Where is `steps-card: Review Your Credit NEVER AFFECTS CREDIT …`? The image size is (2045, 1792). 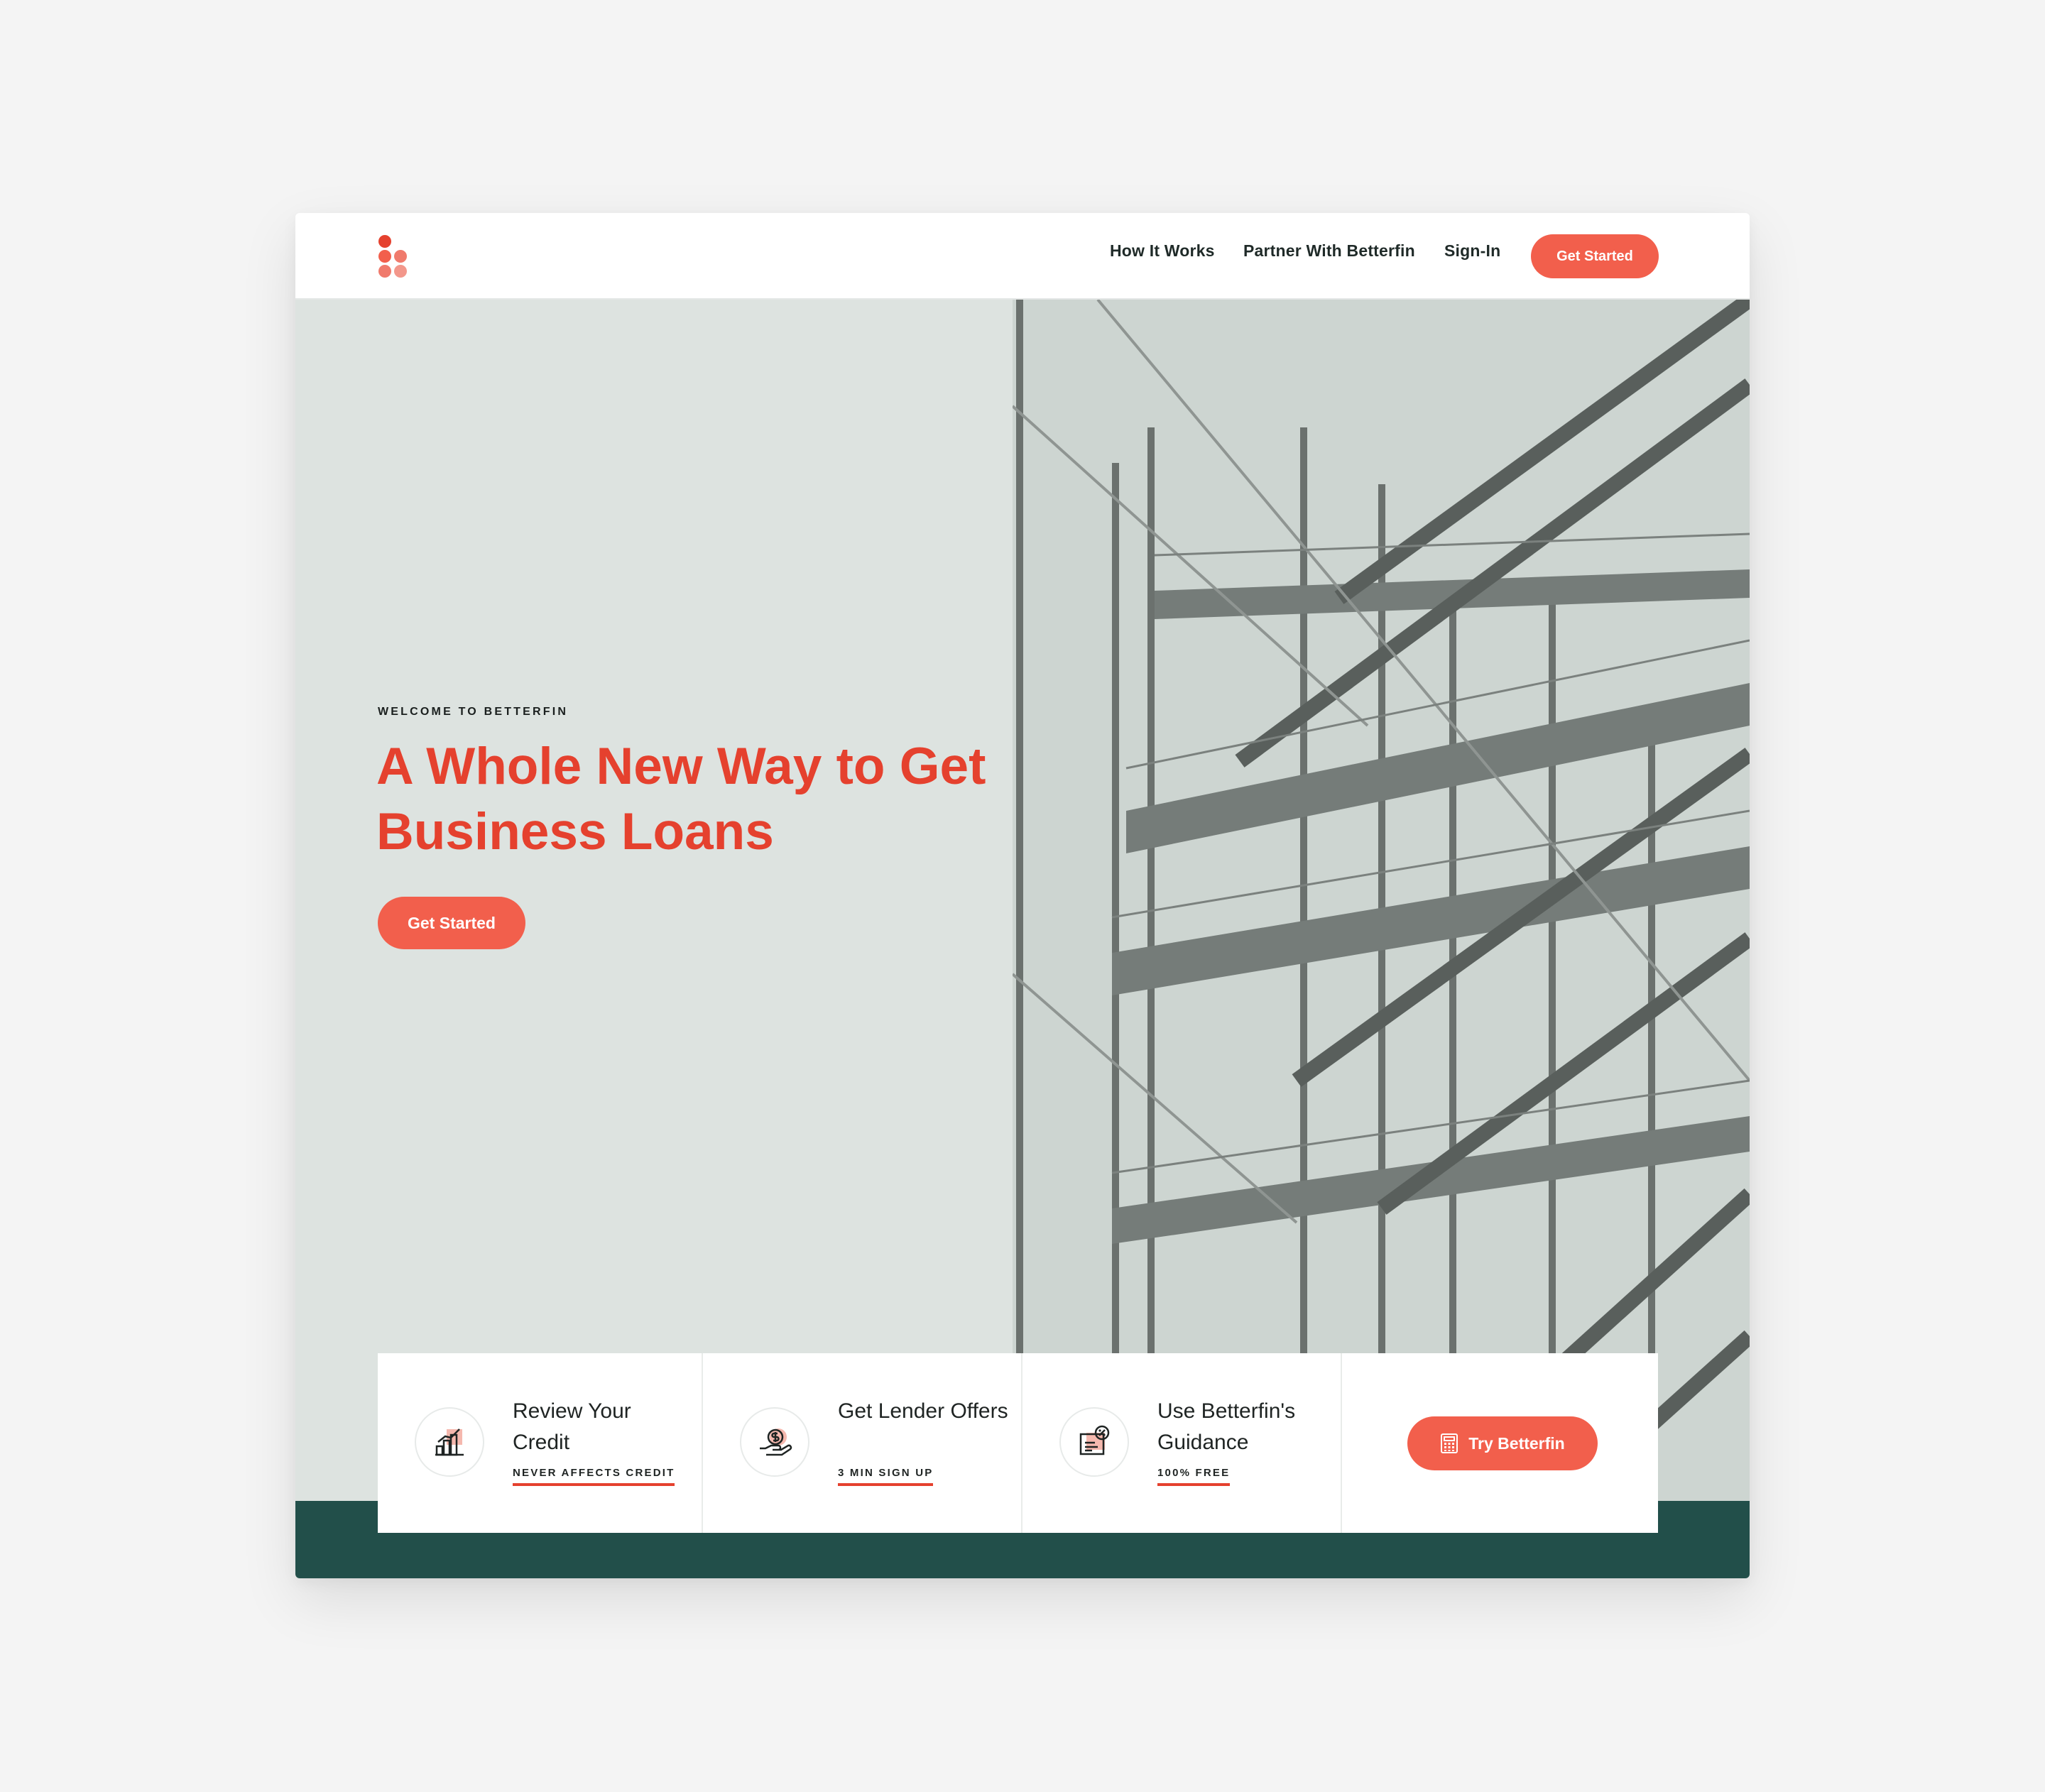 steps-card: Review Your Credit NEVER AFFECTS CREDIT … is located at coordinates (1018, 1443).